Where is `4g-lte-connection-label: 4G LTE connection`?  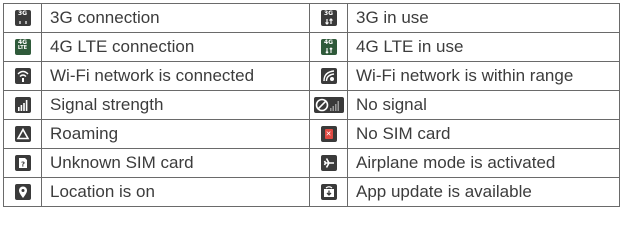
4g-lte-connection-label: 4G LTE connection is located at coordinates (175, 47).